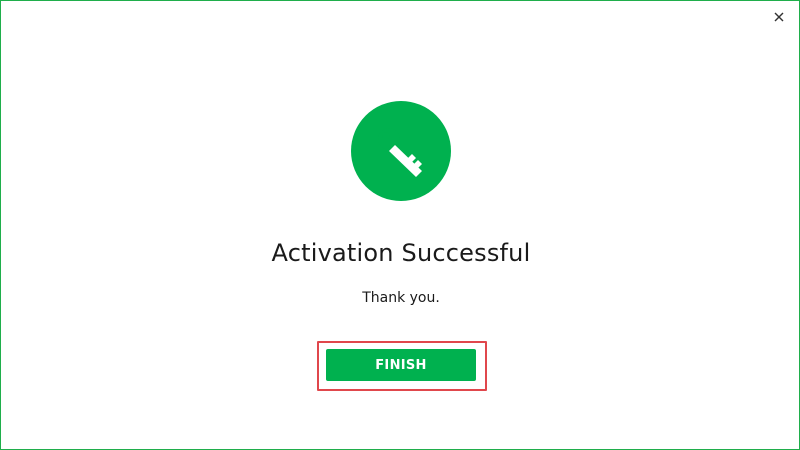 The image size is (800, 450). I want to click on finish-button: FINISH, so click(401, 365).